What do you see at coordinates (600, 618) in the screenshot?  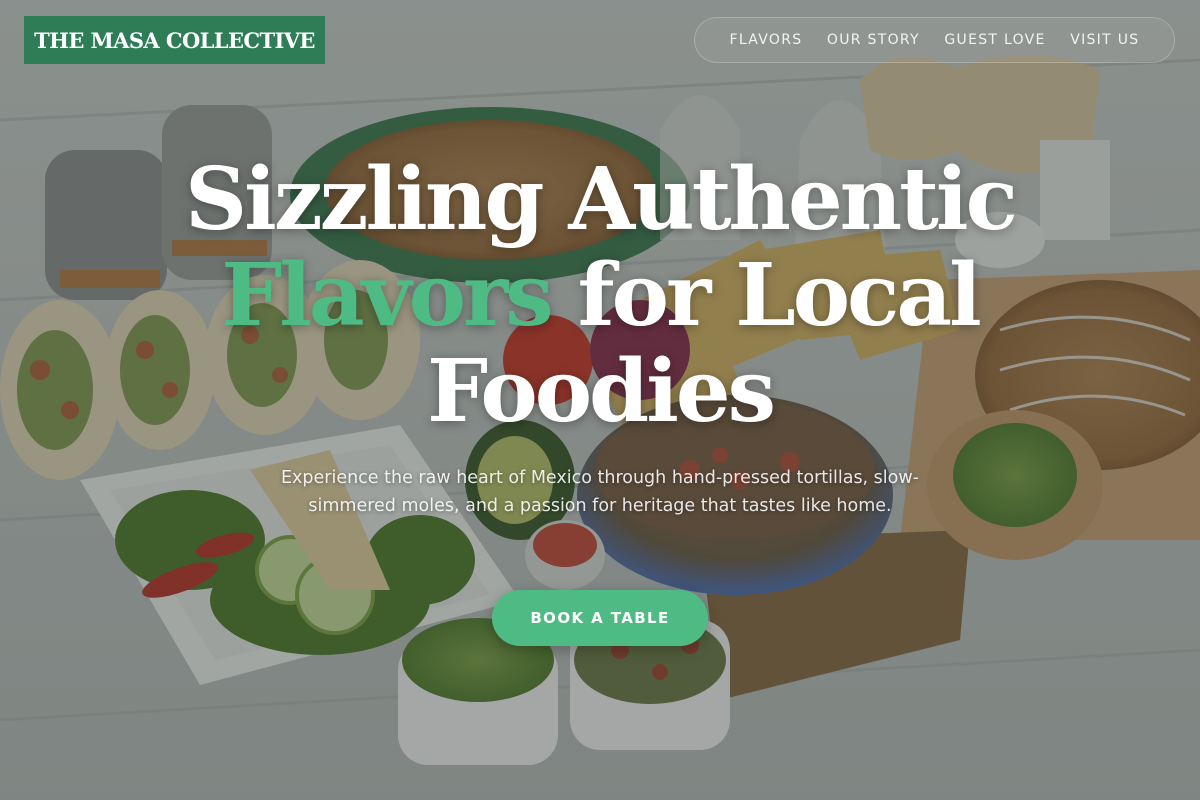 I see `book-a-table-button: BOOK A TABLE` at bounding box center [600, 618].